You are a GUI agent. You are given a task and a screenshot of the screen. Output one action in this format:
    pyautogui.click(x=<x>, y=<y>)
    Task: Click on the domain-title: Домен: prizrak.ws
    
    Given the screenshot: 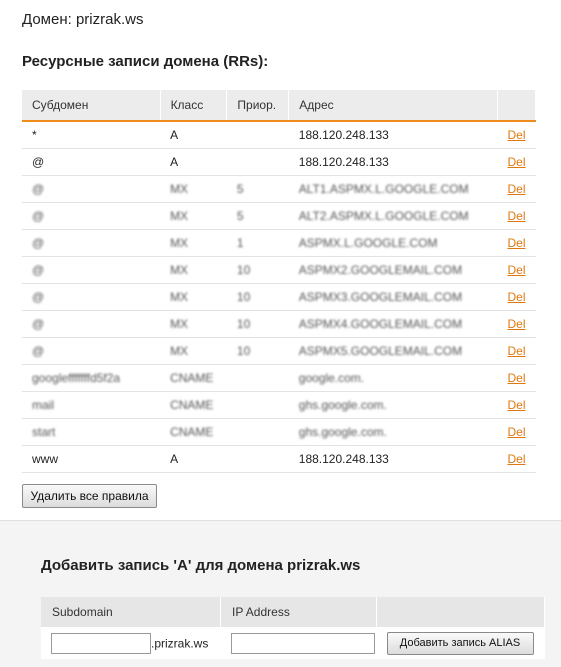 What is the action you would take?
    pyautogui.click(x=83, y=19)
    